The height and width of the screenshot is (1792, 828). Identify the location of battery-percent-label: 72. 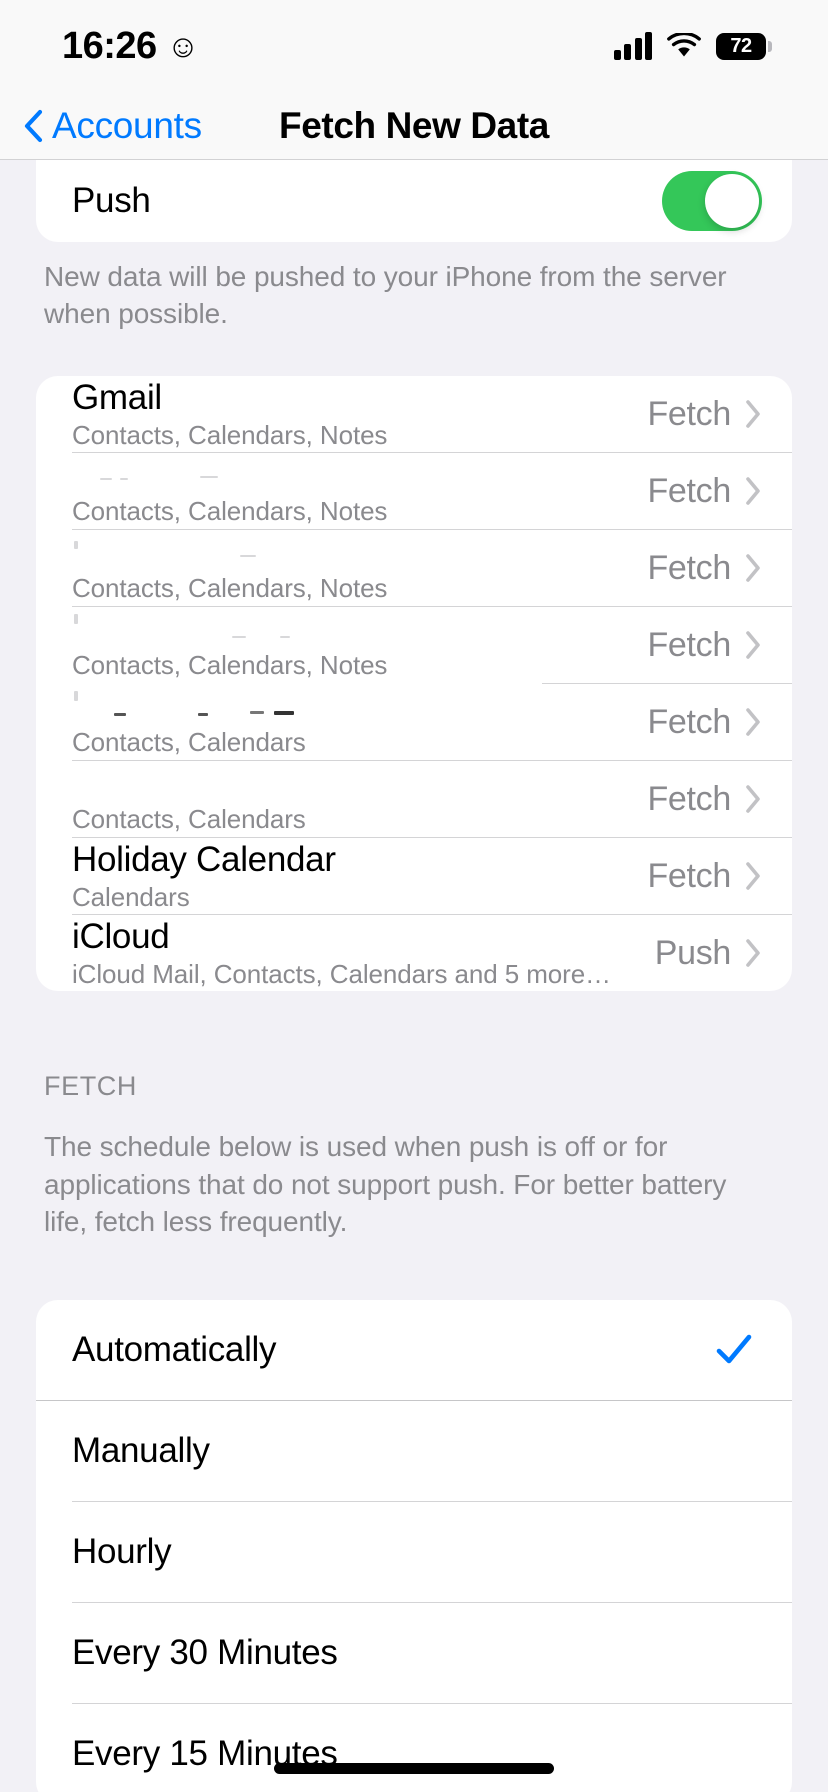
(741, 46).